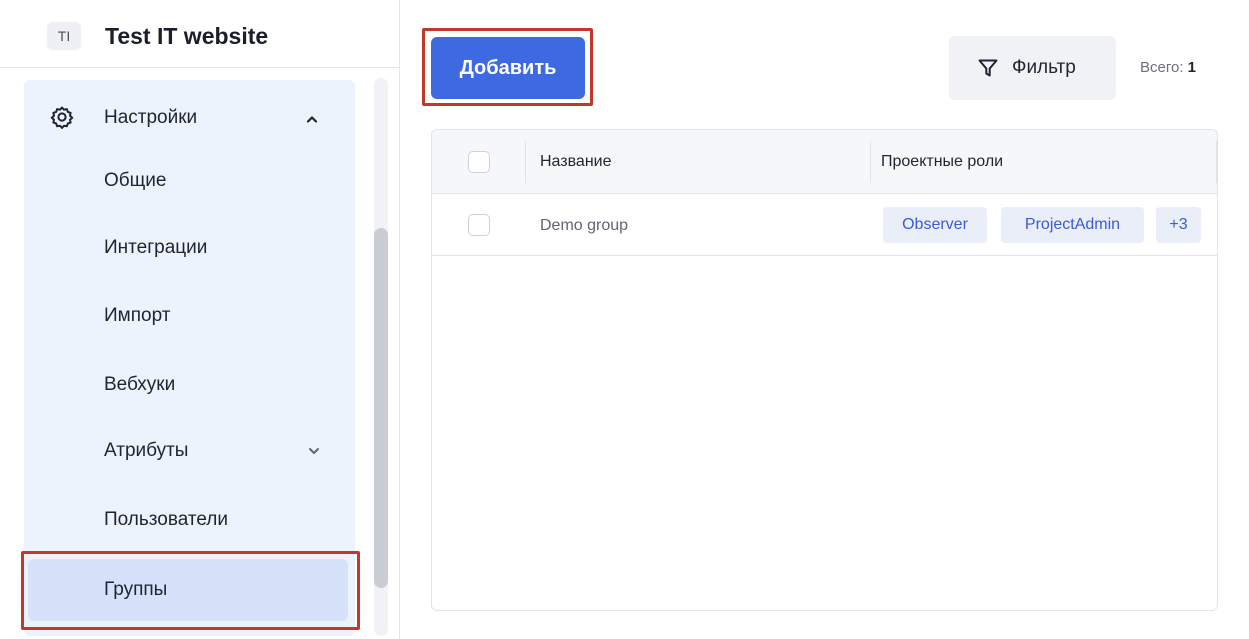 The height and width of the screenshot is (639, 1249). What do you see at coordinates (381, 408) in the screenshot?
I see `scrollbar-thumb` at bounding box center [381, 408].